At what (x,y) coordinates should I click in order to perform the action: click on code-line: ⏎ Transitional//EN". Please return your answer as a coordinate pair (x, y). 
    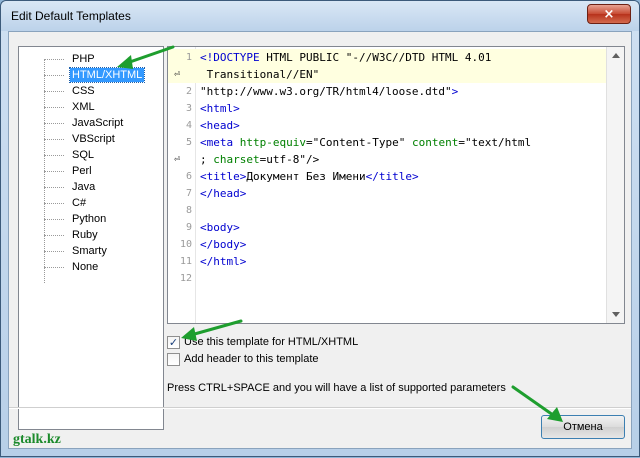
    Looking at the image, I should click on (387, 74).